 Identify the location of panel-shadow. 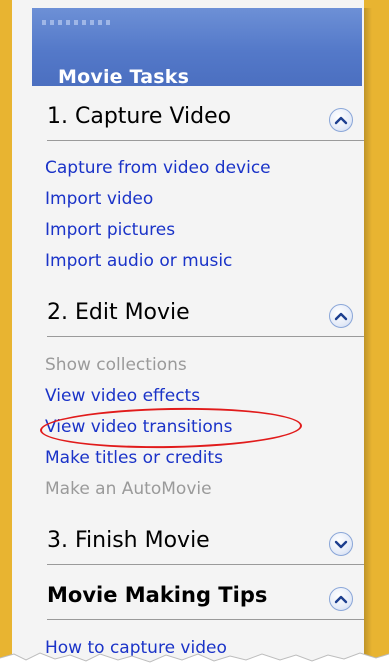
(368, 338).